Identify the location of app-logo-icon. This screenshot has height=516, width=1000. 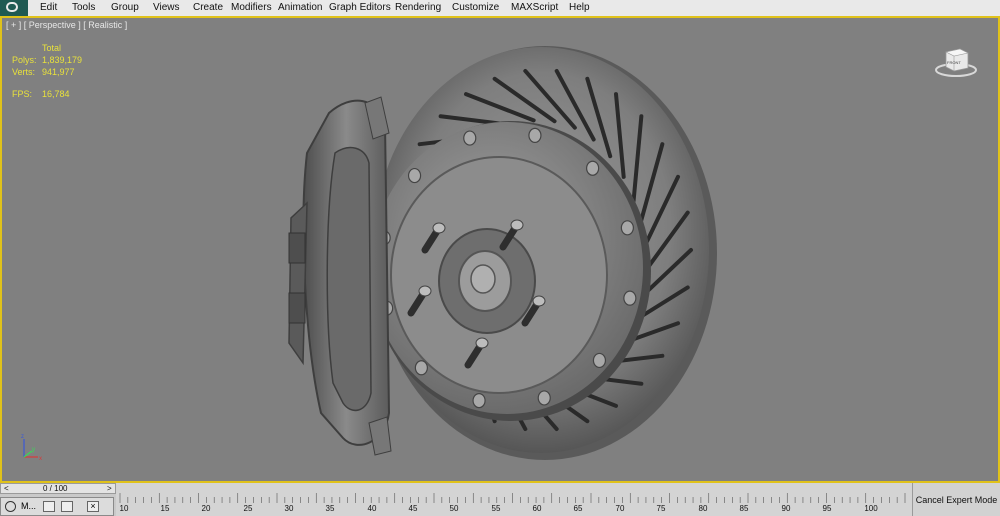
(14, 8).